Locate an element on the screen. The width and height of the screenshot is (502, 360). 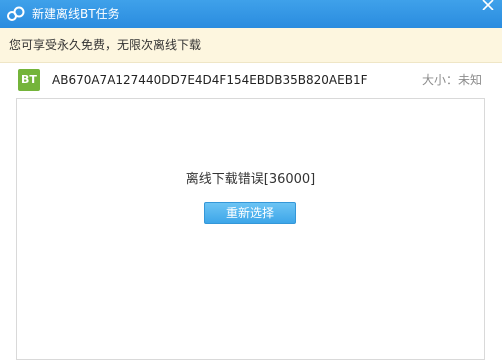
torrent-hash: AB670A7A127440DD7E4D4F154EBDB35B820AEB1F is located at coordinates (210, 80).